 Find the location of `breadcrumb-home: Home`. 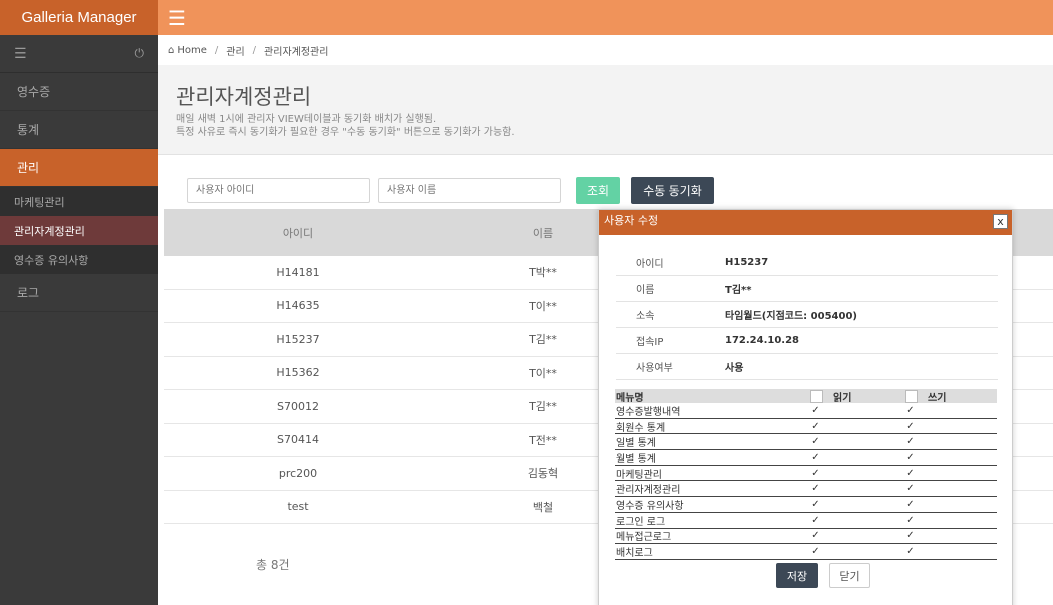

breadcrumb-home: Home is located at coordinates (192, 50).